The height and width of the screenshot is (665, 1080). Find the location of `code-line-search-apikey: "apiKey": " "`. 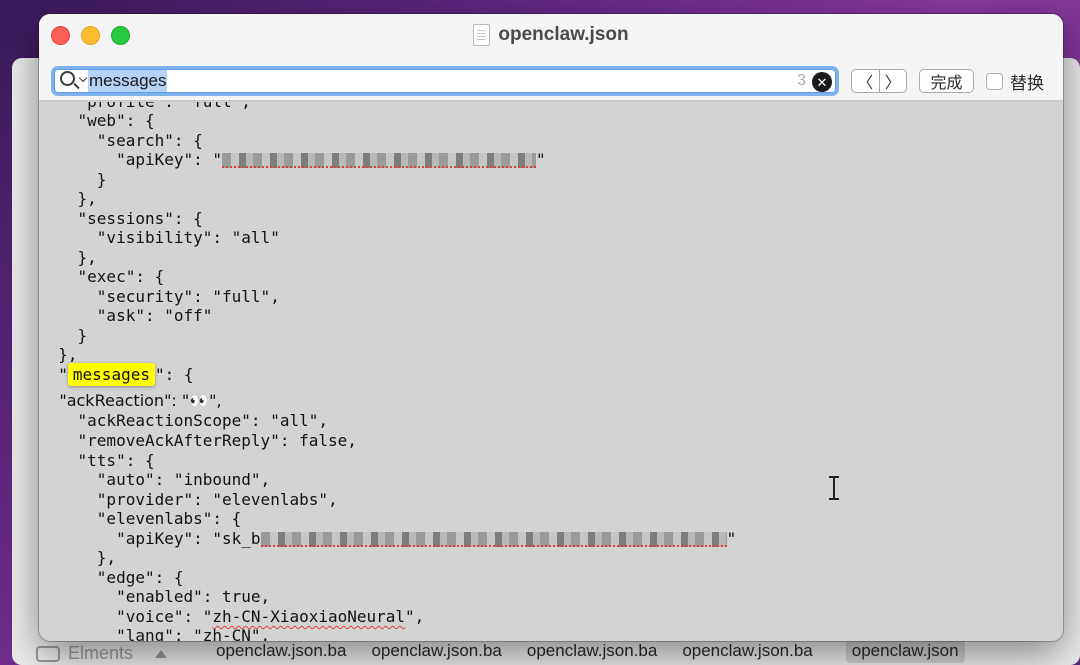

code-line-search-apikey: "apiKey": " " is located at coordinates (292, 159).